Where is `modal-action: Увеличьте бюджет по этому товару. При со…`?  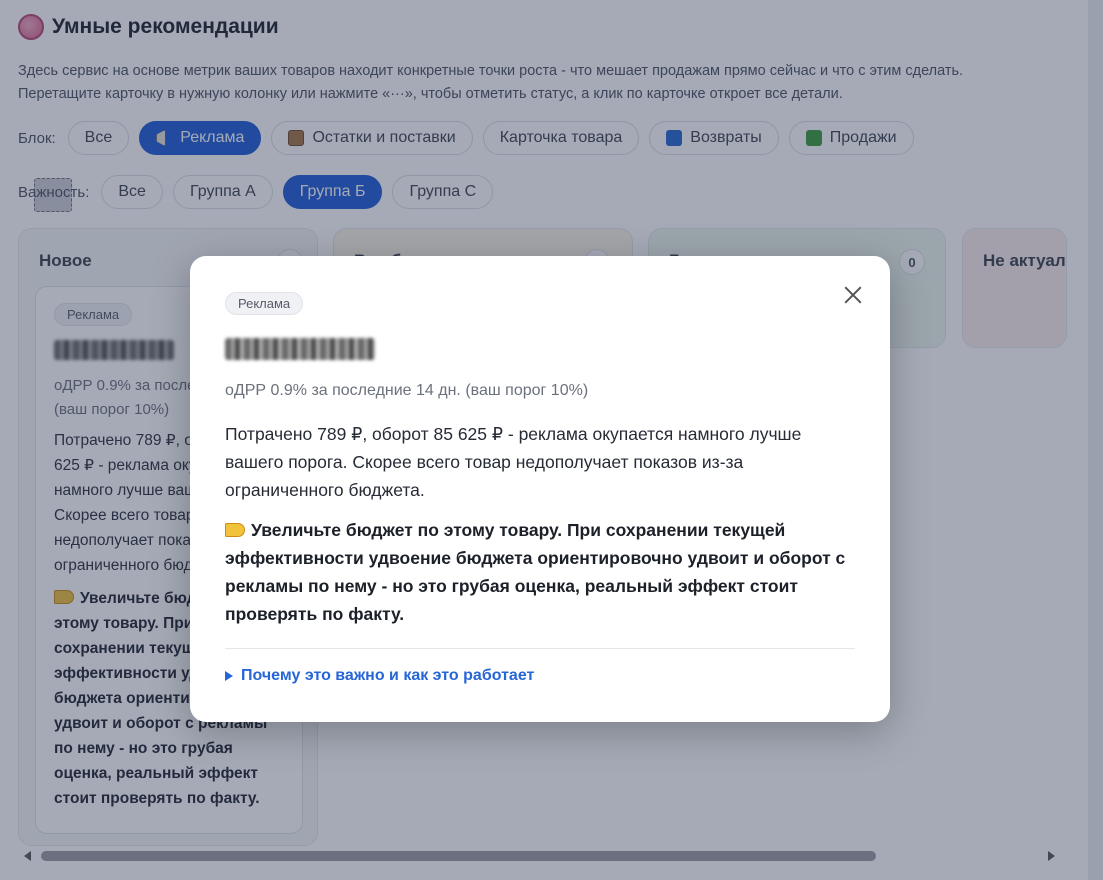 modal-action: Увеличьте бюджет по этому товару. При со… is located at coordinates (545, 572).